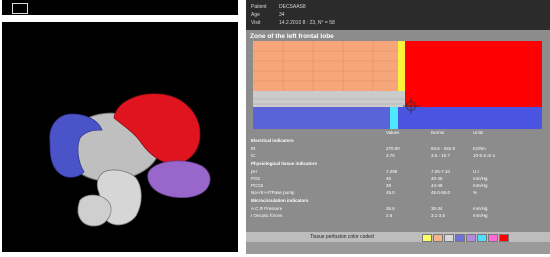 Image resolution: width=550 pixels, height=257 pixels. What do you see at coordinates (438, 132) in the screenshot?
I see `header-norms: Norms` at bounding box center [438, 132].